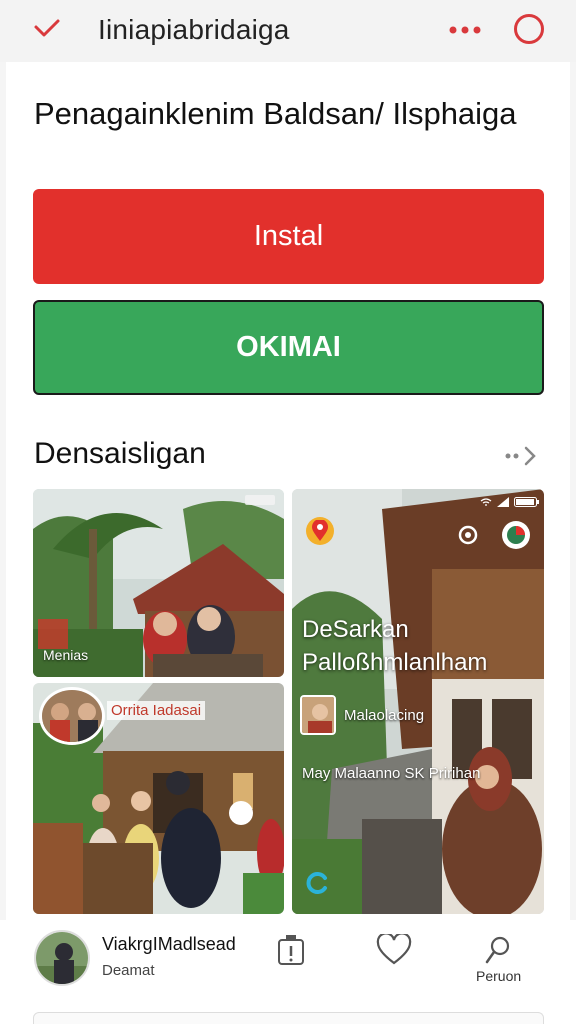  I want to click on open-button: OKIMAI, so click(288, 347).